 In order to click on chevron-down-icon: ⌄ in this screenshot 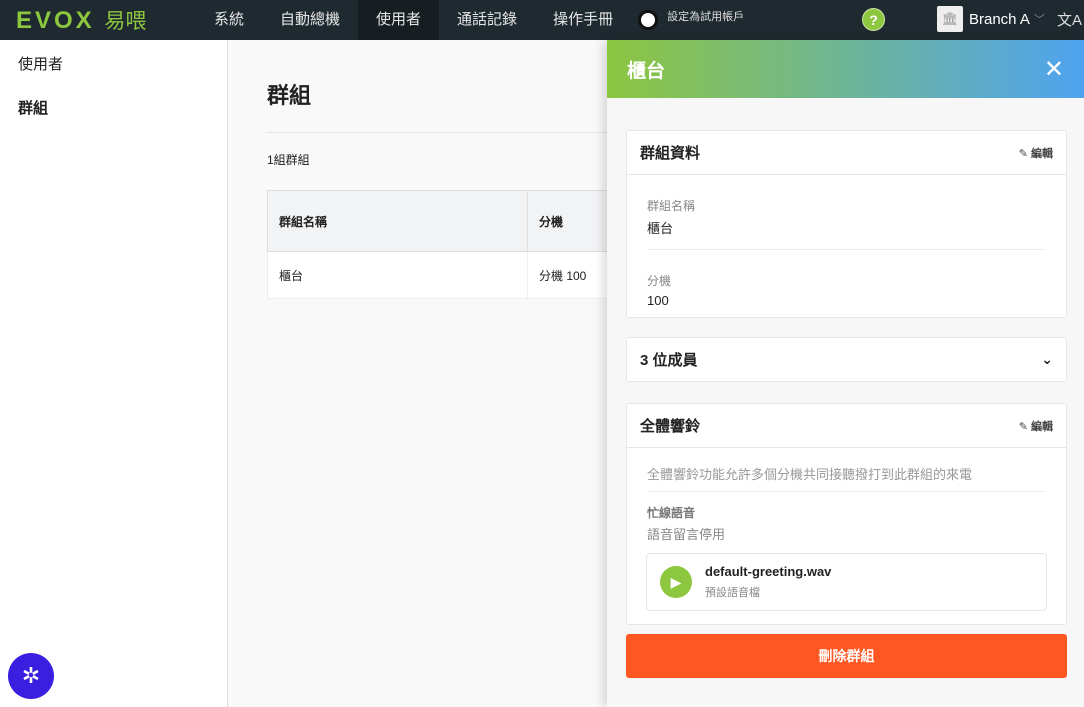, I will do `click(1047, 359)`.